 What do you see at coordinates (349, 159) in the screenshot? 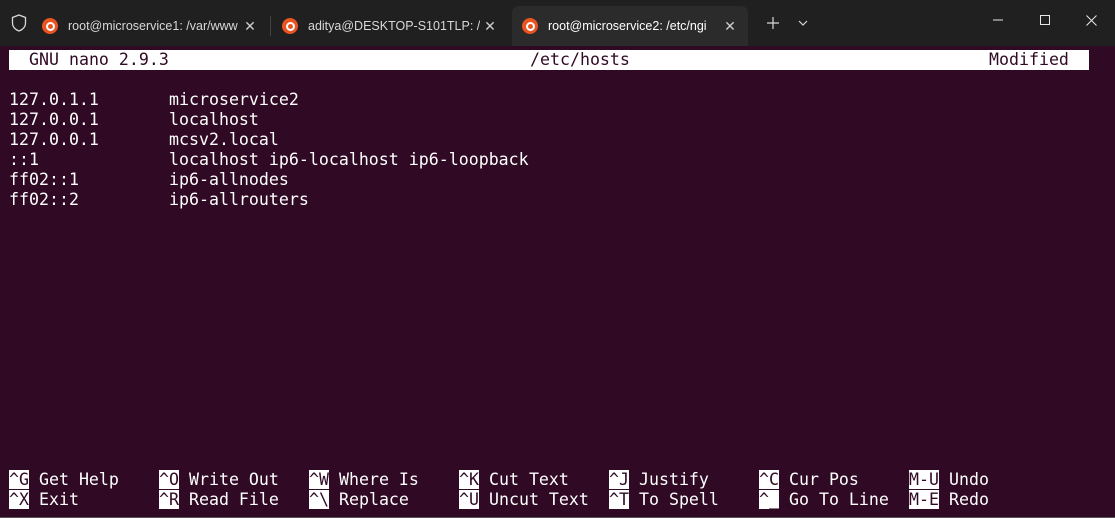
I see `hostname: localhost ip6-localhost ip6-loopback` at bounding box center [349, 159].